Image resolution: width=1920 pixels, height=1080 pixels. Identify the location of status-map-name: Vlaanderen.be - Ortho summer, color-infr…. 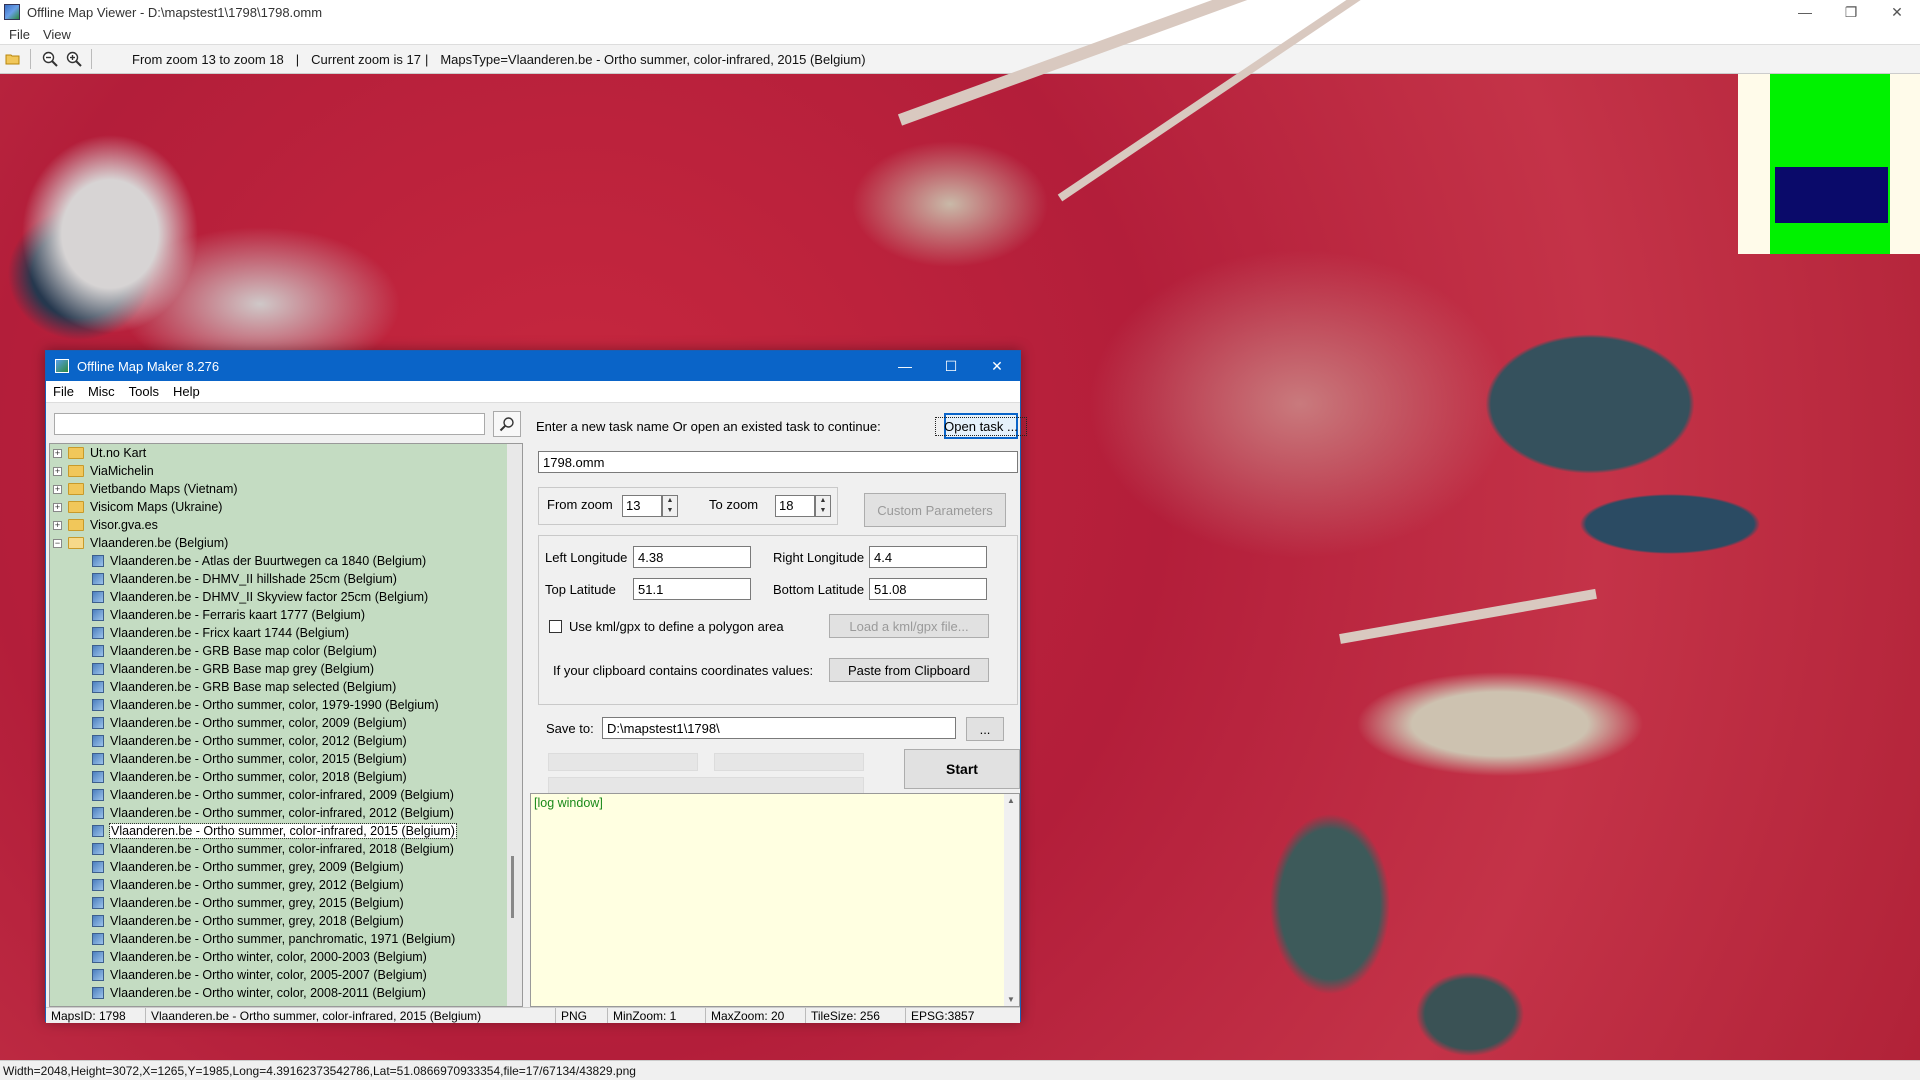
(351, 1015).